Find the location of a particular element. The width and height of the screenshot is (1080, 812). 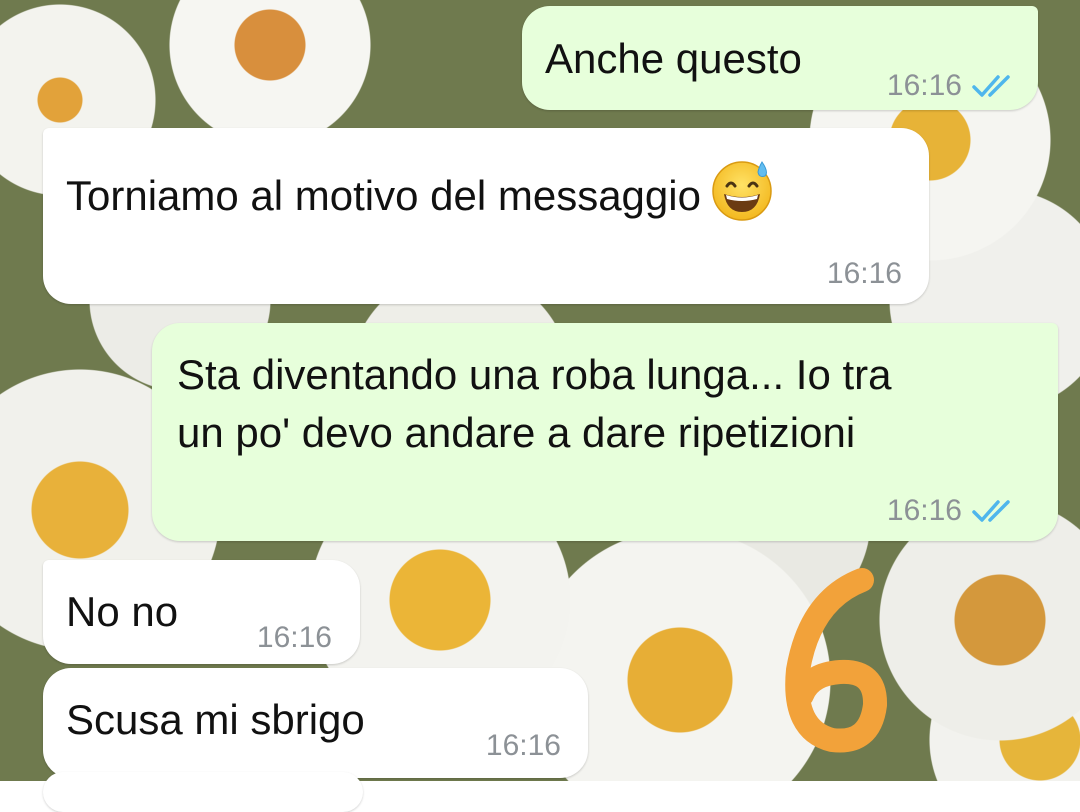

message-text: No no is located at coordinates (122, 611).